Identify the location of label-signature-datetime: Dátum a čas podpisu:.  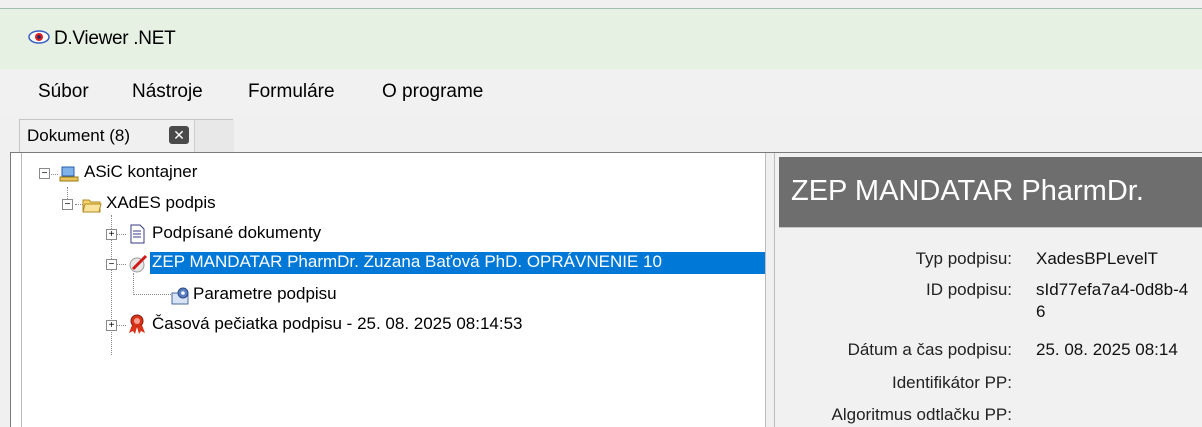
(929, 349).